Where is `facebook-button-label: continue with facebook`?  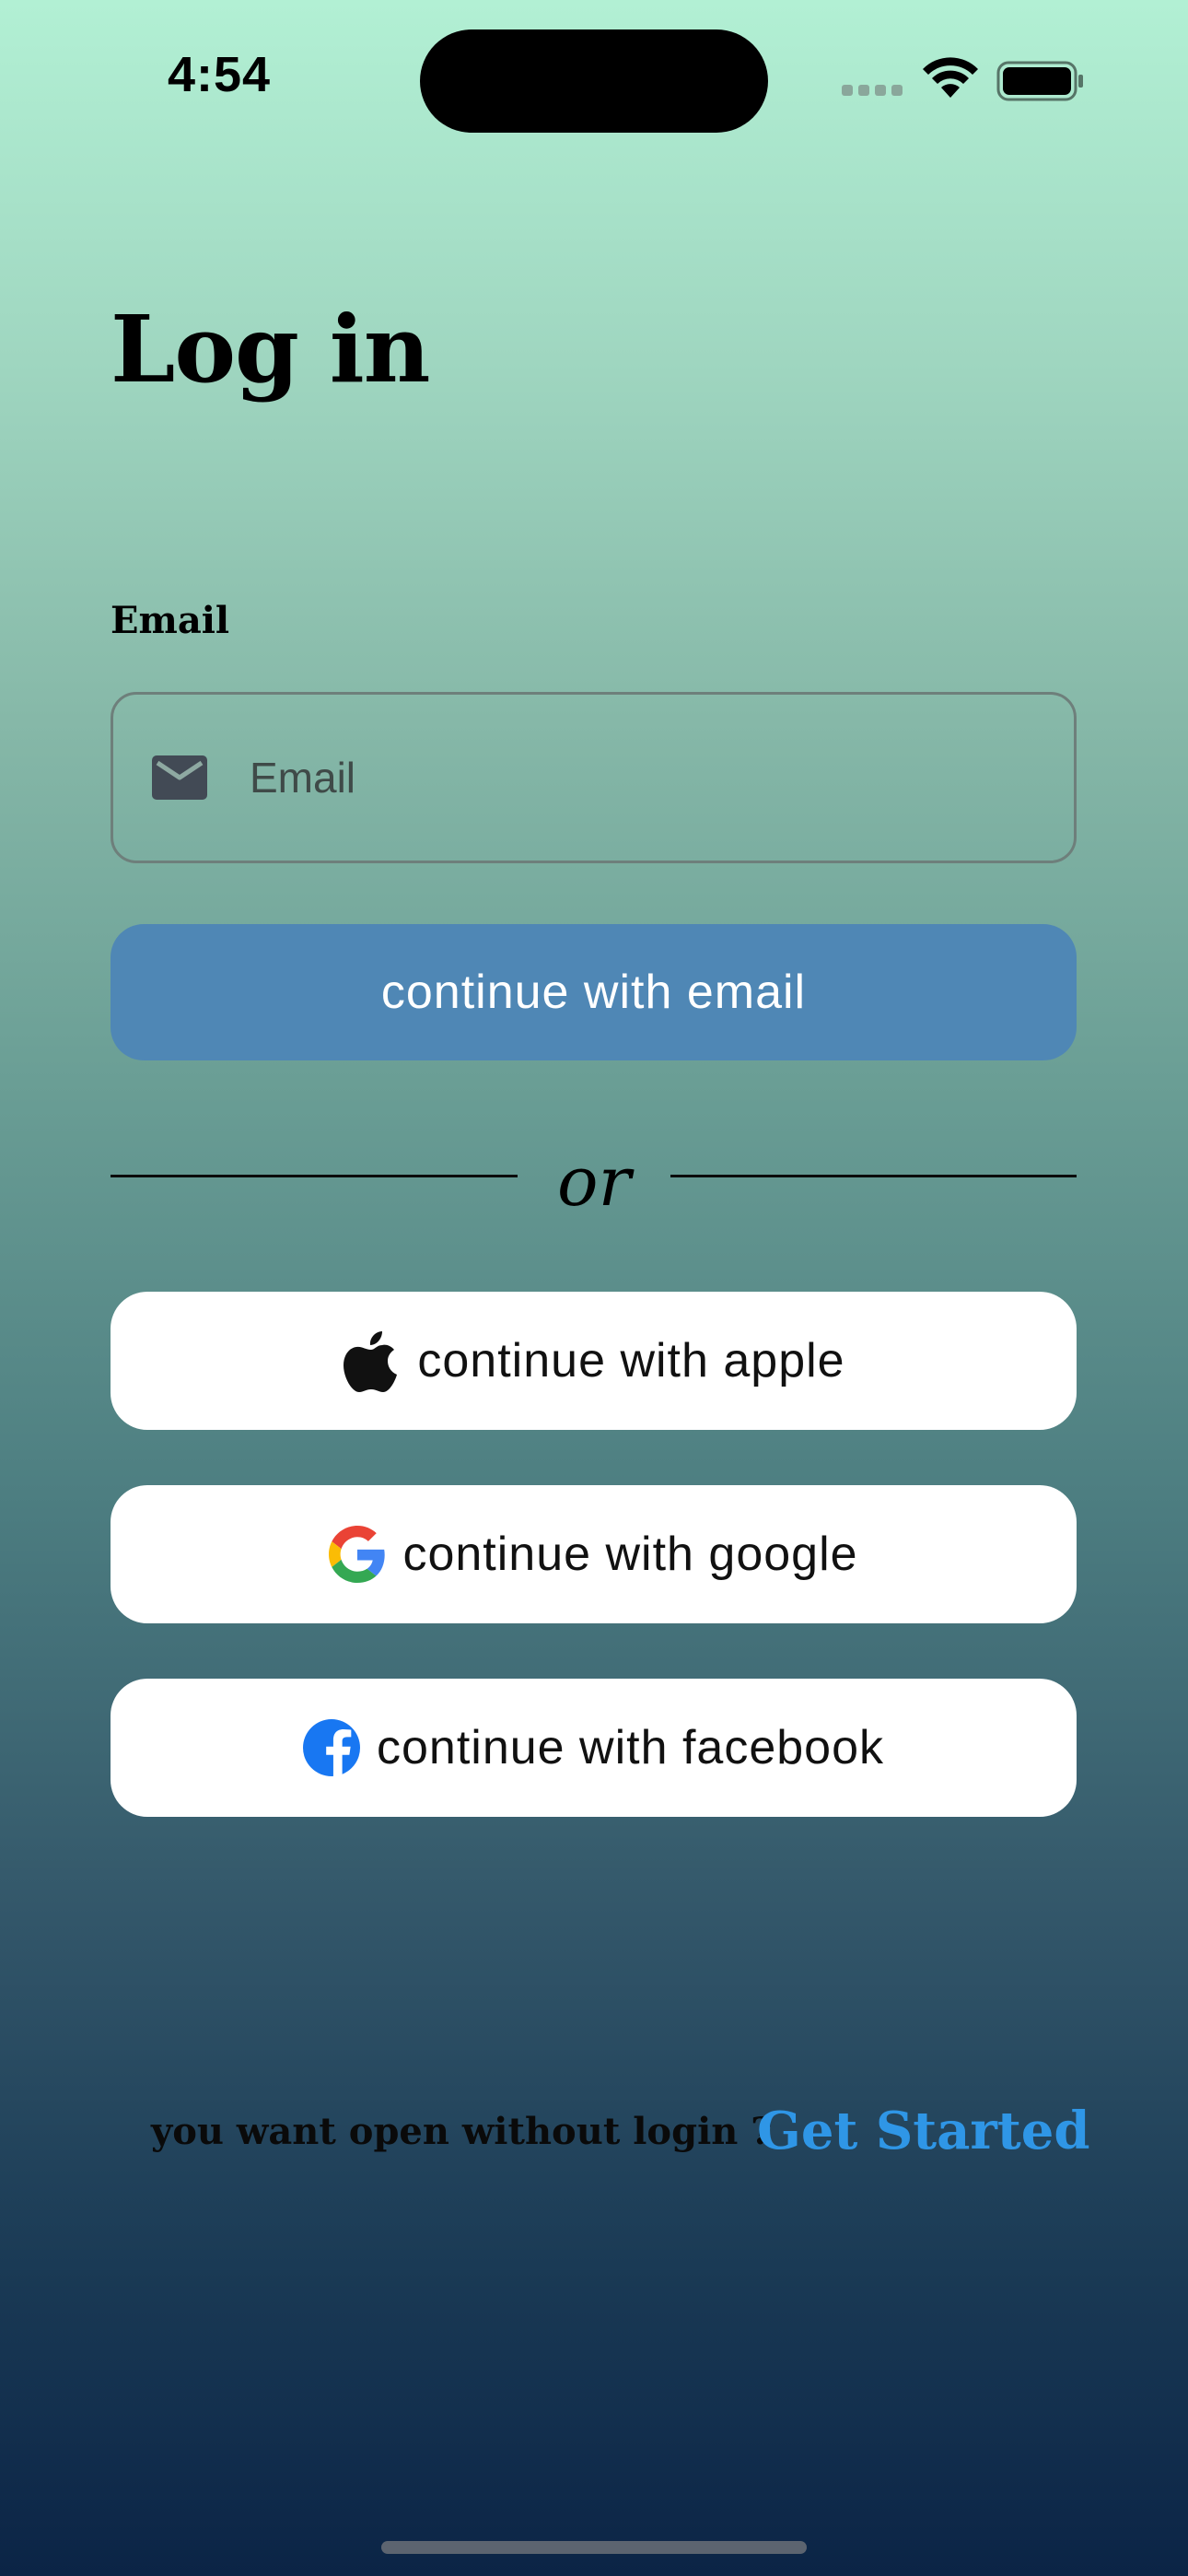 facebook-button-label: continue with facebook is located at coordinates (630, 1747).